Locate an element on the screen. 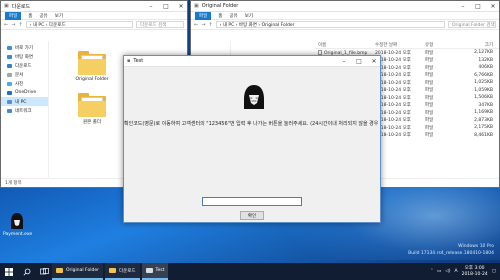  taskbar-app-label: 다운로드 is located at coordinates (127, 271).